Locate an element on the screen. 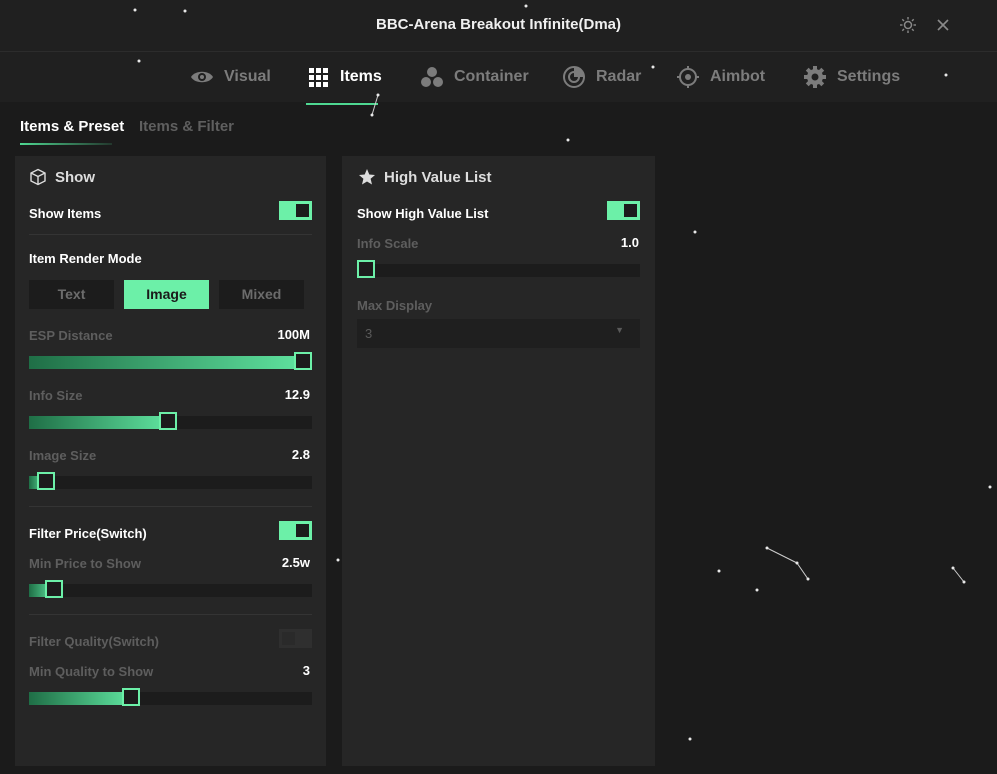 The image size is (997, 774). min-price-slider is located at coordinates (170, 589).